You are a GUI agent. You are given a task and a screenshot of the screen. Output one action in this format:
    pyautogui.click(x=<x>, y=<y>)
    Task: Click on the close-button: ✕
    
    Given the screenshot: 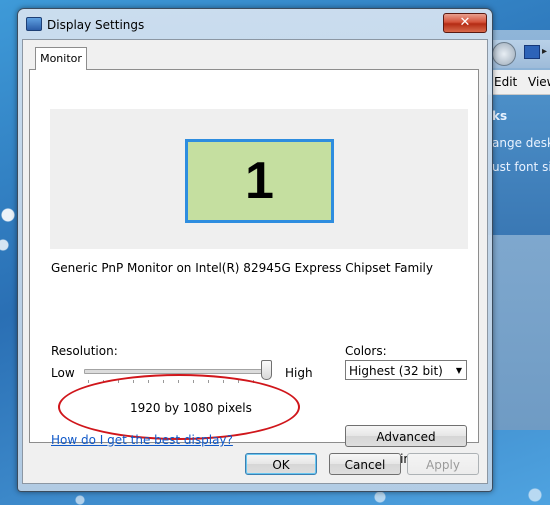 What is the action you would take?
    pyautogui.click(x=465, y=23)
    